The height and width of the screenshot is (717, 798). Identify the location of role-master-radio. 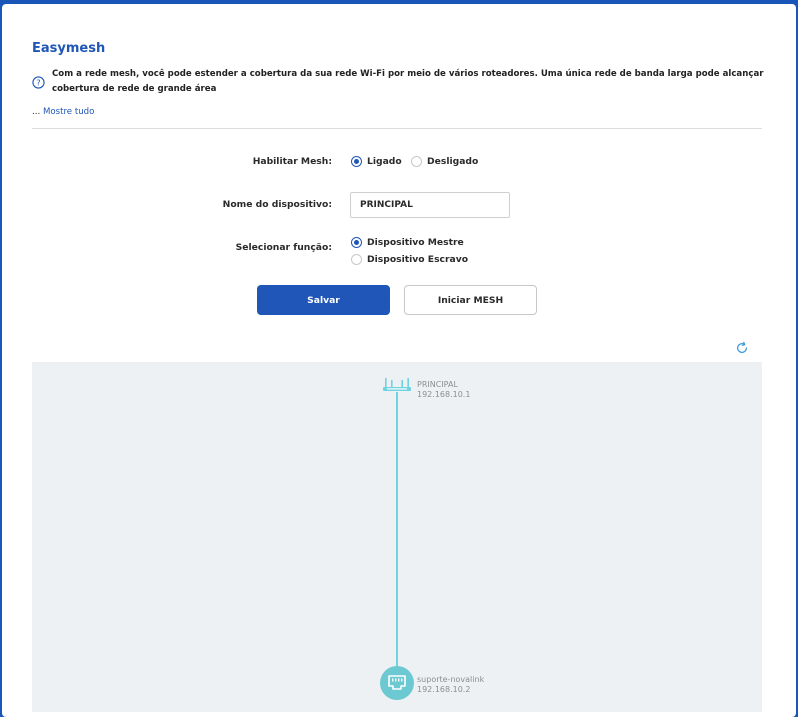
(356, 242).